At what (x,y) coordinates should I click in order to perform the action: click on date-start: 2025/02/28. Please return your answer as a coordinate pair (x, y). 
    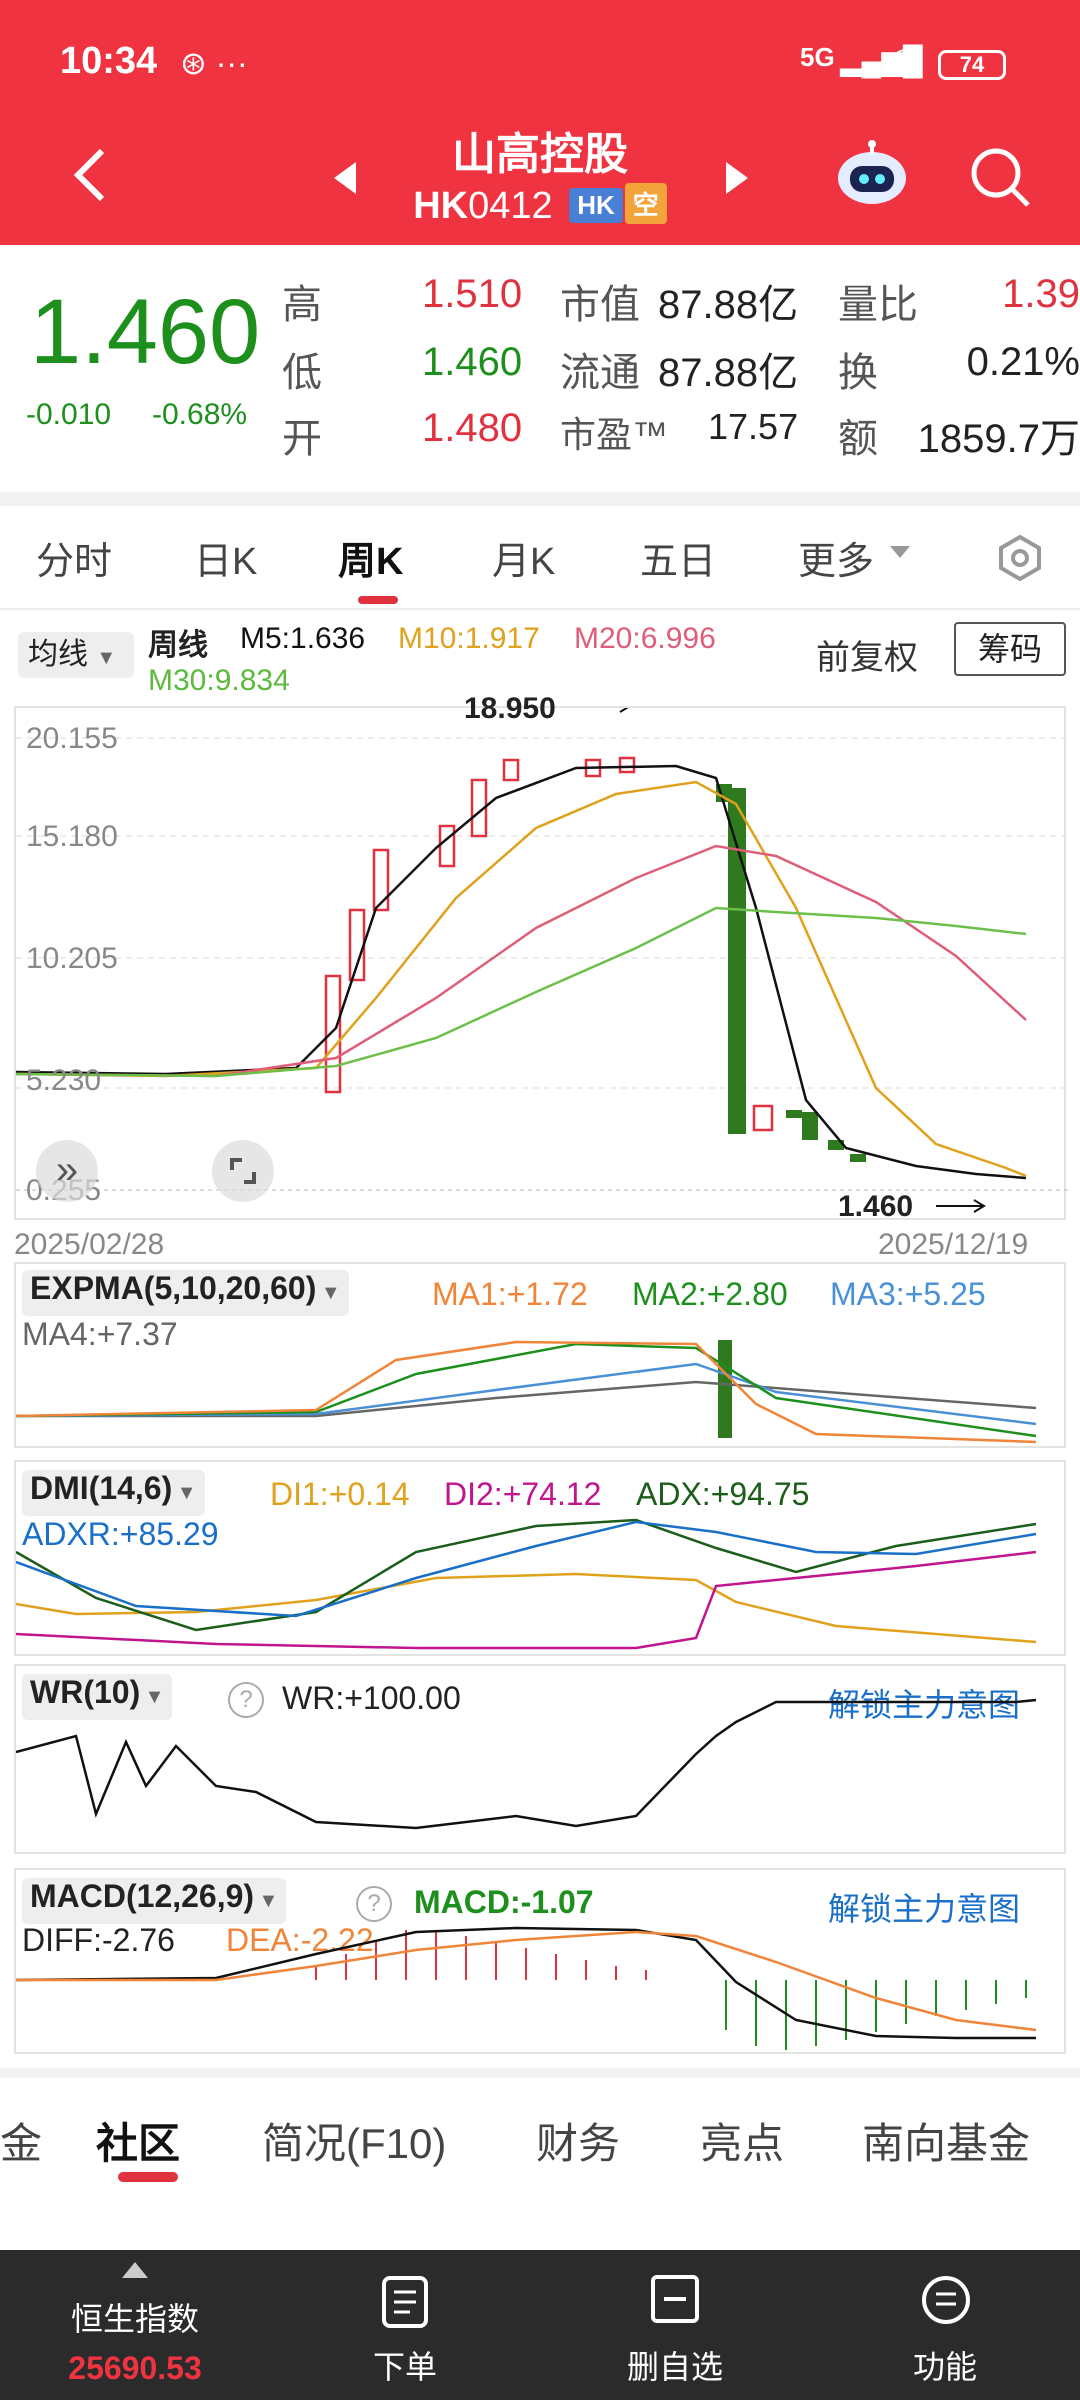
    Looking at the image, I should click on (89, 1244).